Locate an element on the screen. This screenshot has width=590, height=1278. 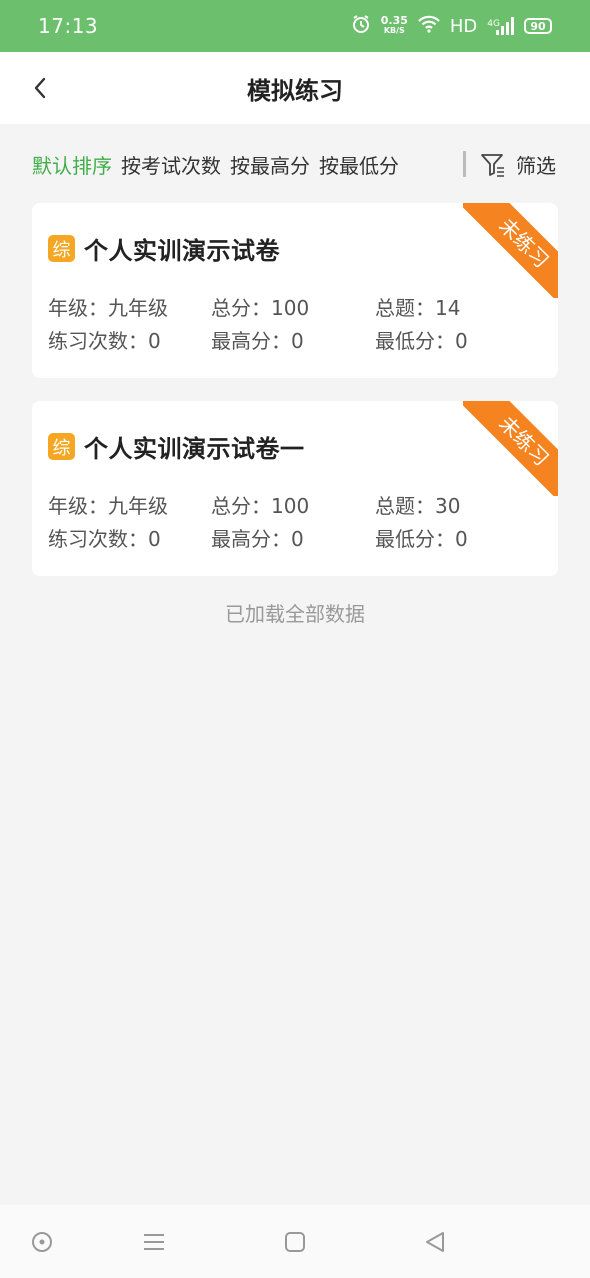
system-nav-bar is located at coordinates (295, 1241).